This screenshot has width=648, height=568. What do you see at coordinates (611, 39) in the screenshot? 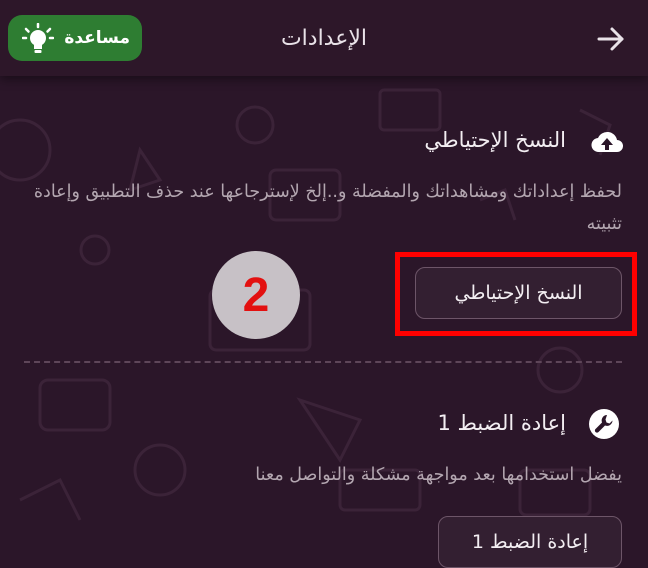
I see `arrow-right-icon` at bounding box center [611, 39].